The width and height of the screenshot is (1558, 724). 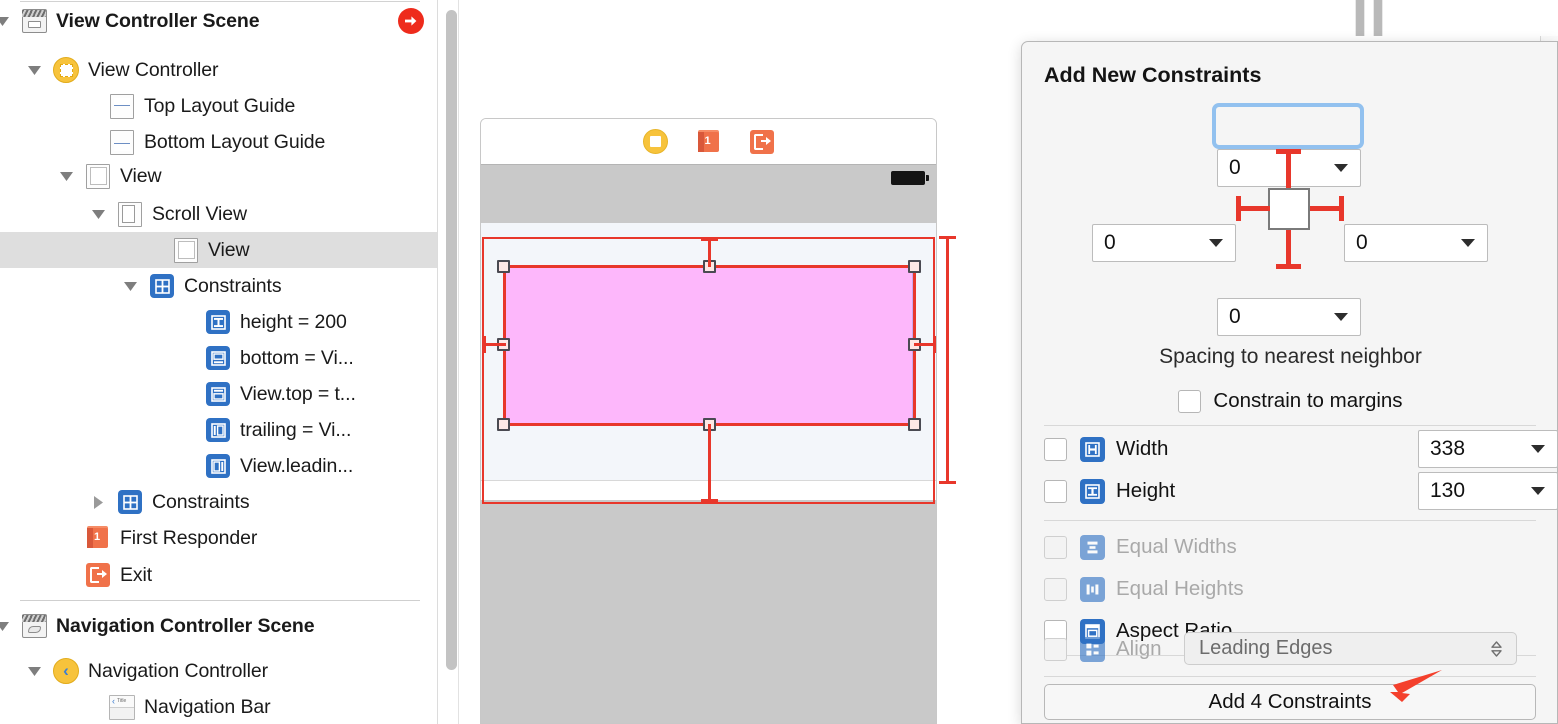 I want to click on canvas-lower-grey-area, so click(x=708, y=611).